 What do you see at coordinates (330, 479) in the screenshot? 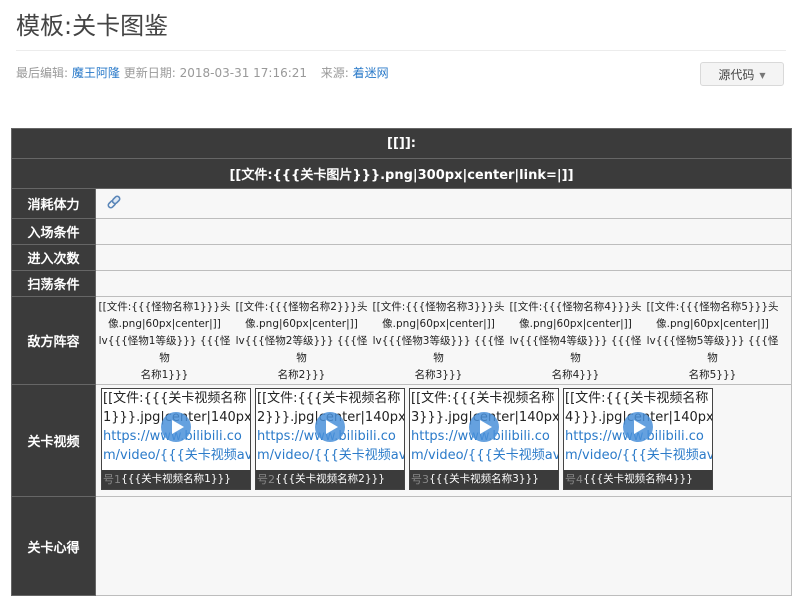
I see `video-caption: 号2 {{{关卡视频名称2}}}` at bounding box center [330, 479].